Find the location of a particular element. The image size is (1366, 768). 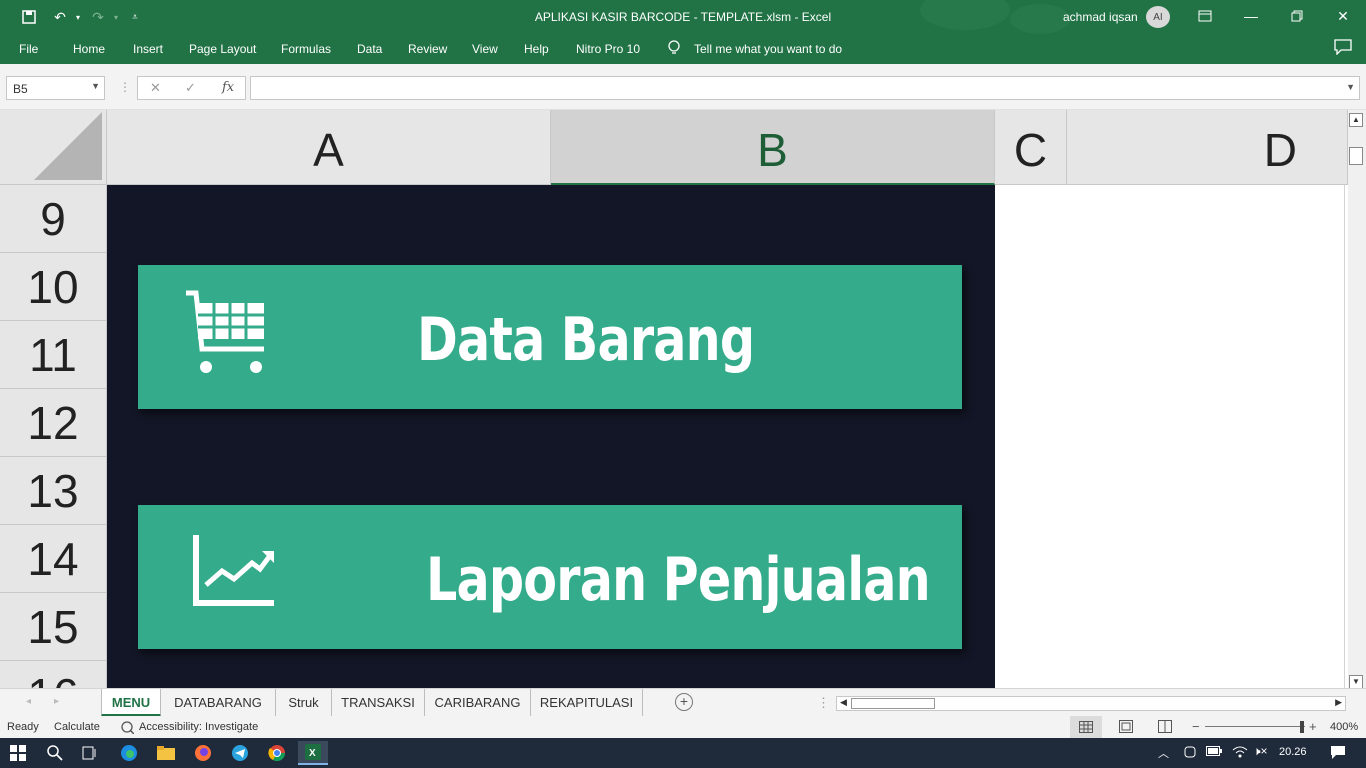

search-icon is located at coordinates (55, 753).